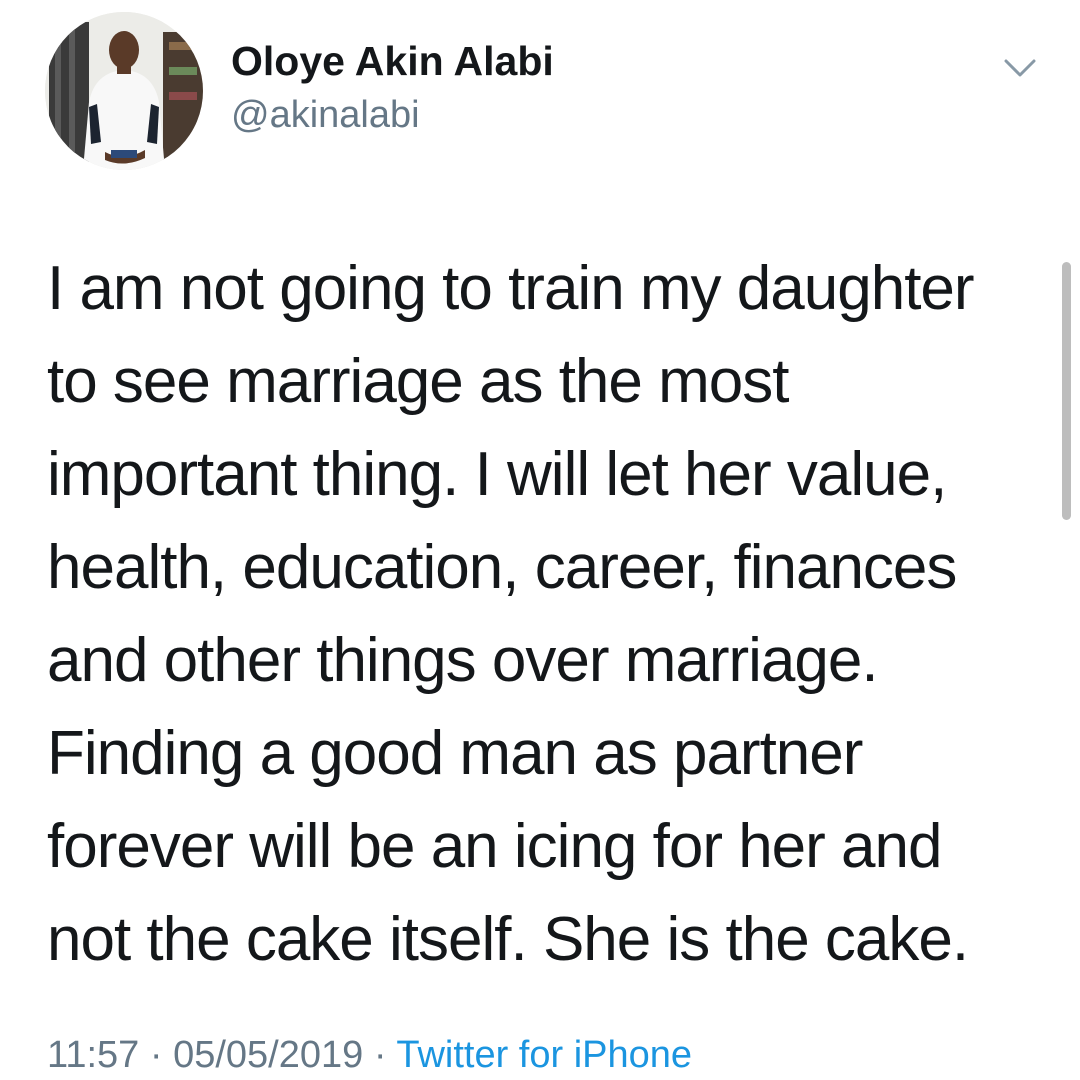 This screenshot has width=1080, height=1080. What do you see at coordinates (93, 1055) in the screenshot?
I see `tweet-time: 11:57` at bounding box center [93, 1055].